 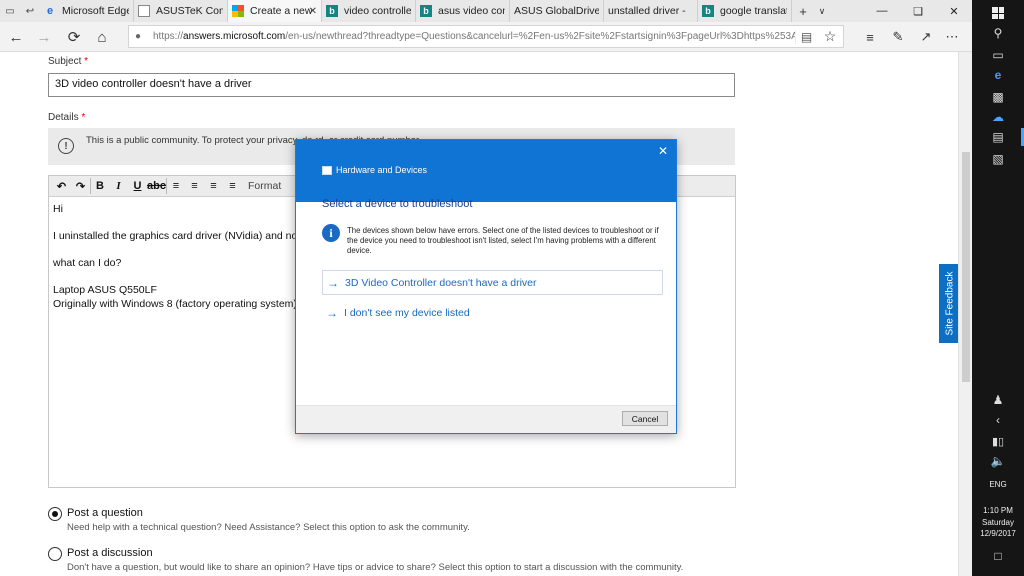 What do you see at coordinates (882, 11) in the screenshot?
I see `minimize-button: —` at bounding box center [882, 11].